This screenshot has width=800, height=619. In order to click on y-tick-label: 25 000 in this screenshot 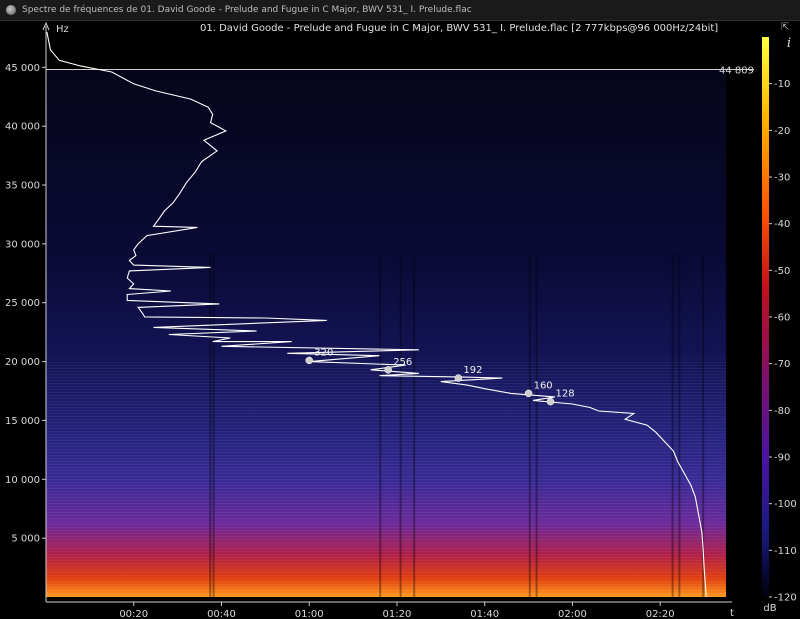, I will do `click(22, 303)`.